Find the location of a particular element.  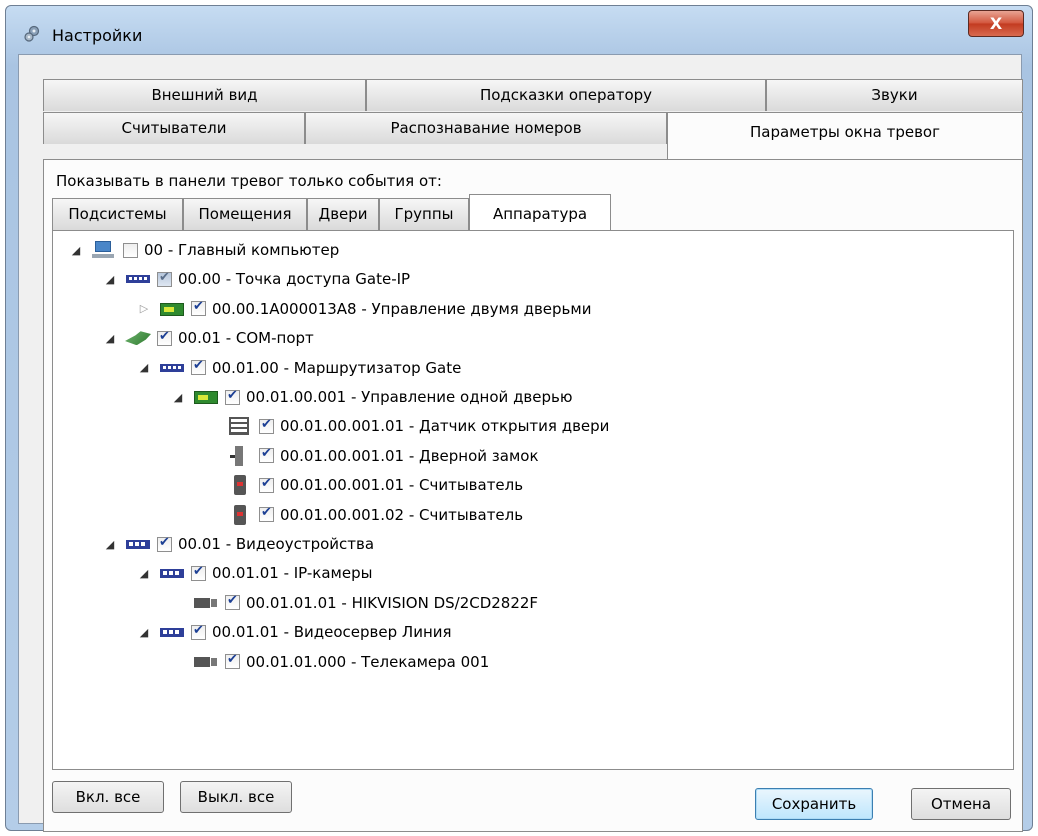

node-label: 00.01.00.001 - Управление одной дверью is located at coordinates (409, 397).